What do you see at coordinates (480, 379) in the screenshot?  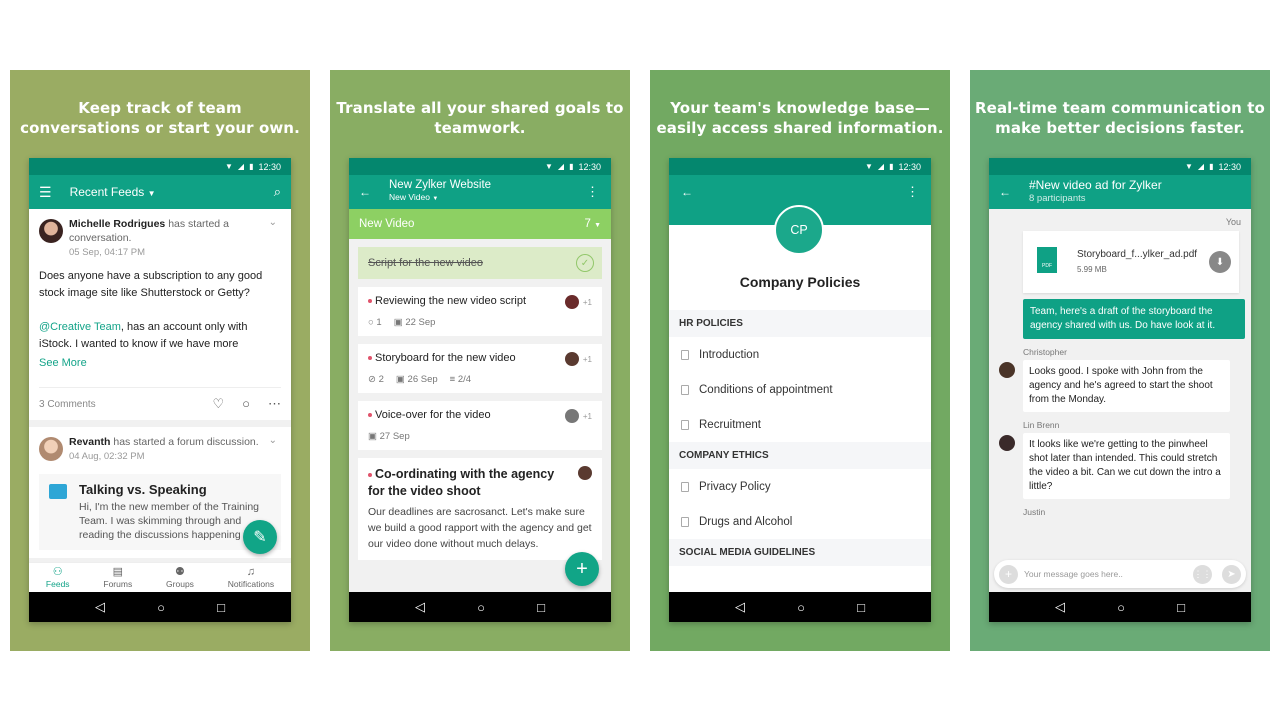 I see `task-meta: ⊘ 2 ▣ 26 Sep ≡ 2/4` at bounding box center [480, 379].